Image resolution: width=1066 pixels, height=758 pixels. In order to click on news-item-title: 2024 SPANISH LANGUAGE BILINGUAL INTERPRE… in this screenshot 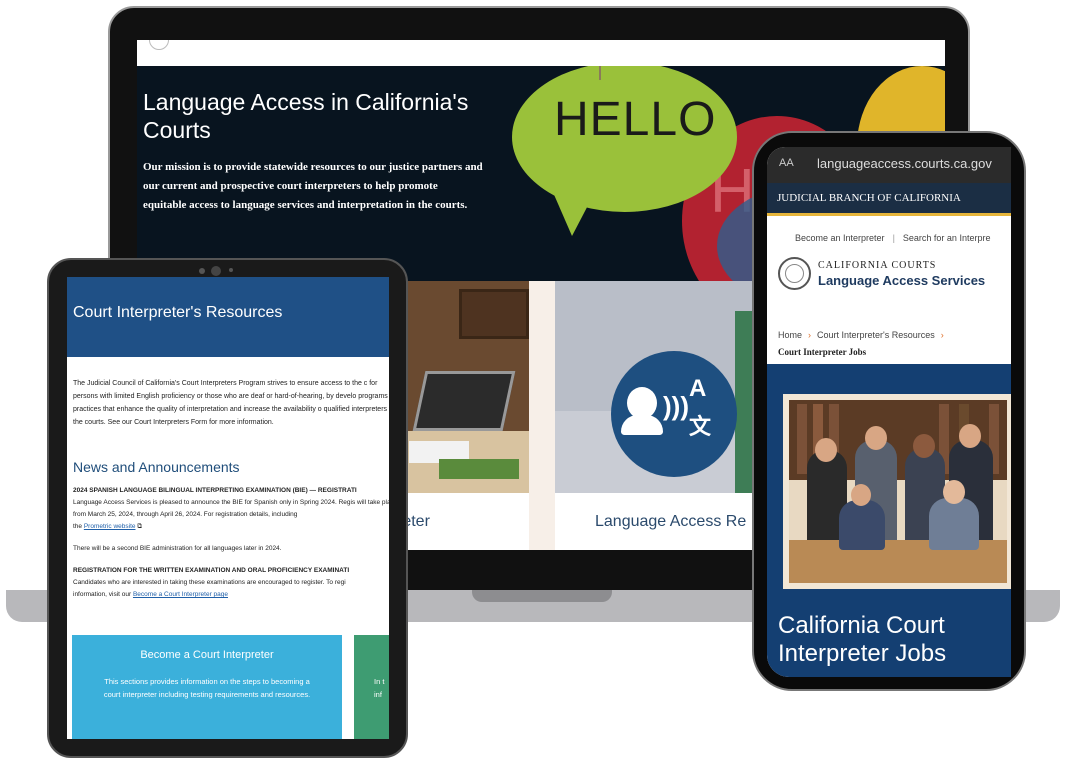, I will do `click(215, 490)`.